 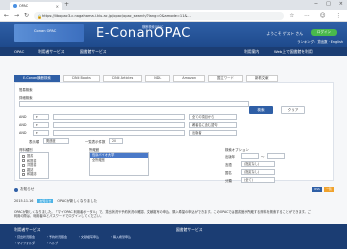 What do you see at coordinates (23, 133) in the screenshot?
I see `and-label-3: AND` at bounding box center [23, 133].